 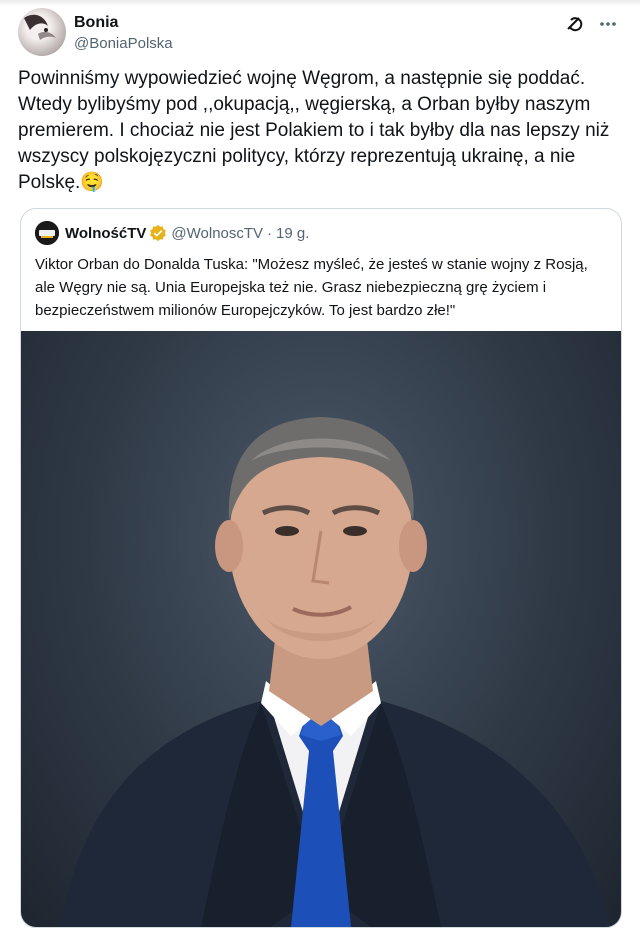 What do you see at coordinates (608, 24) in the screenshot?
I see `more-icon` at bounding box center [608, 24].